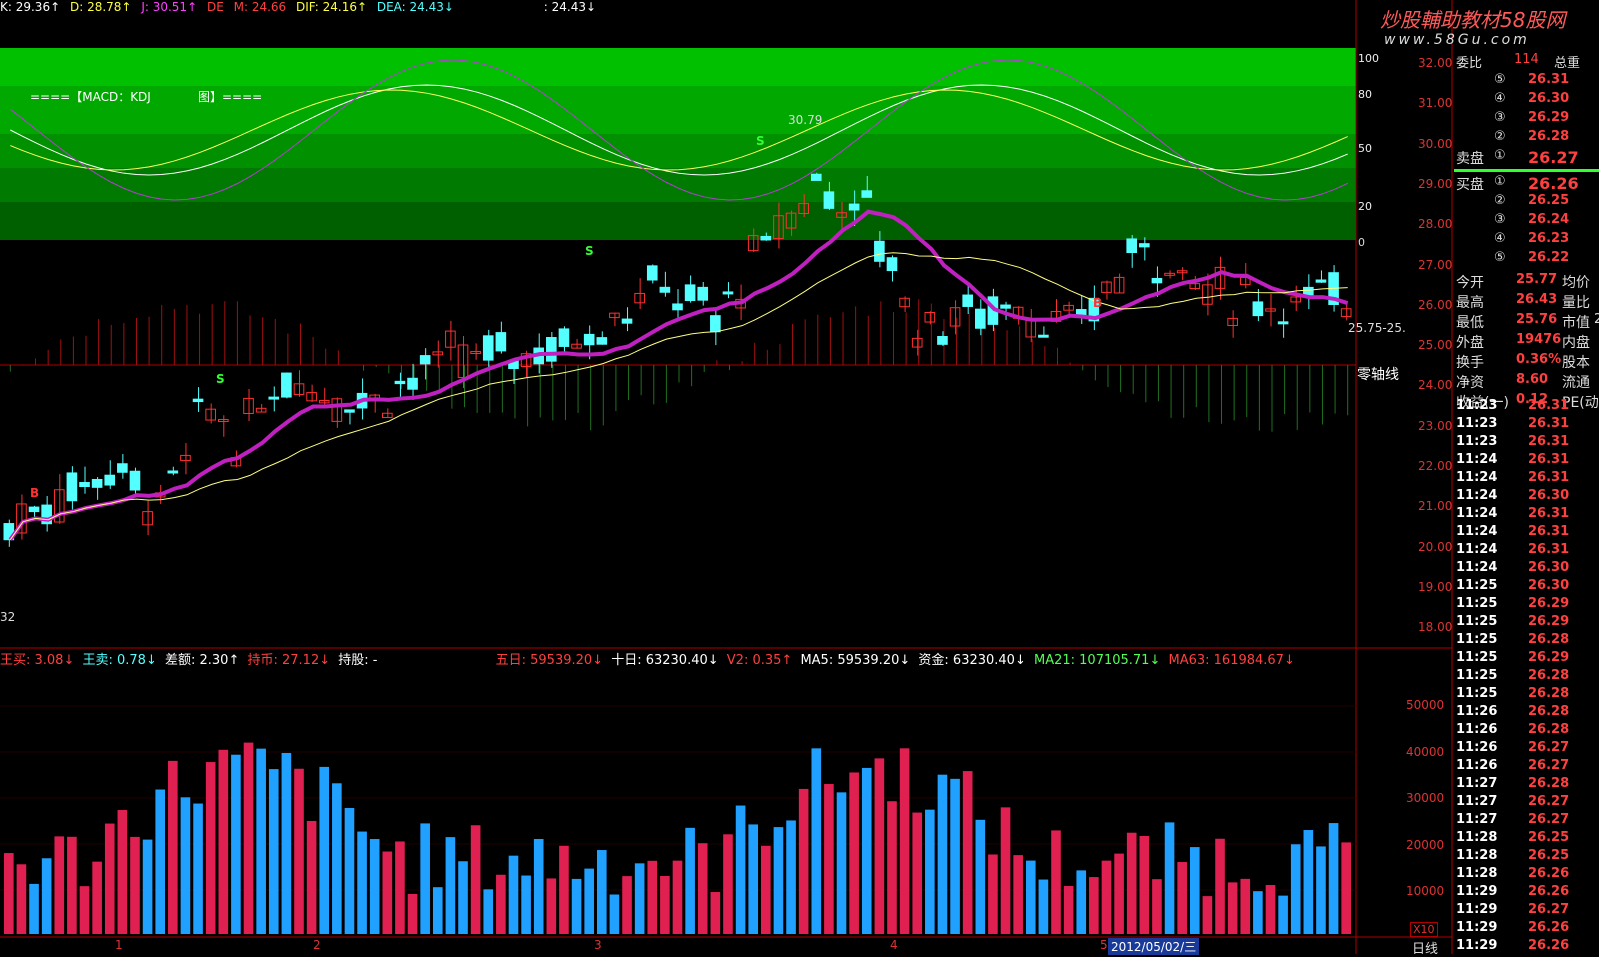 The image size is (1599, 957). What do you see at coordinates (1526, 731) in the screenshot?
I see `tick-row: 11:26 26.28` at bounding box center [1526, 731].